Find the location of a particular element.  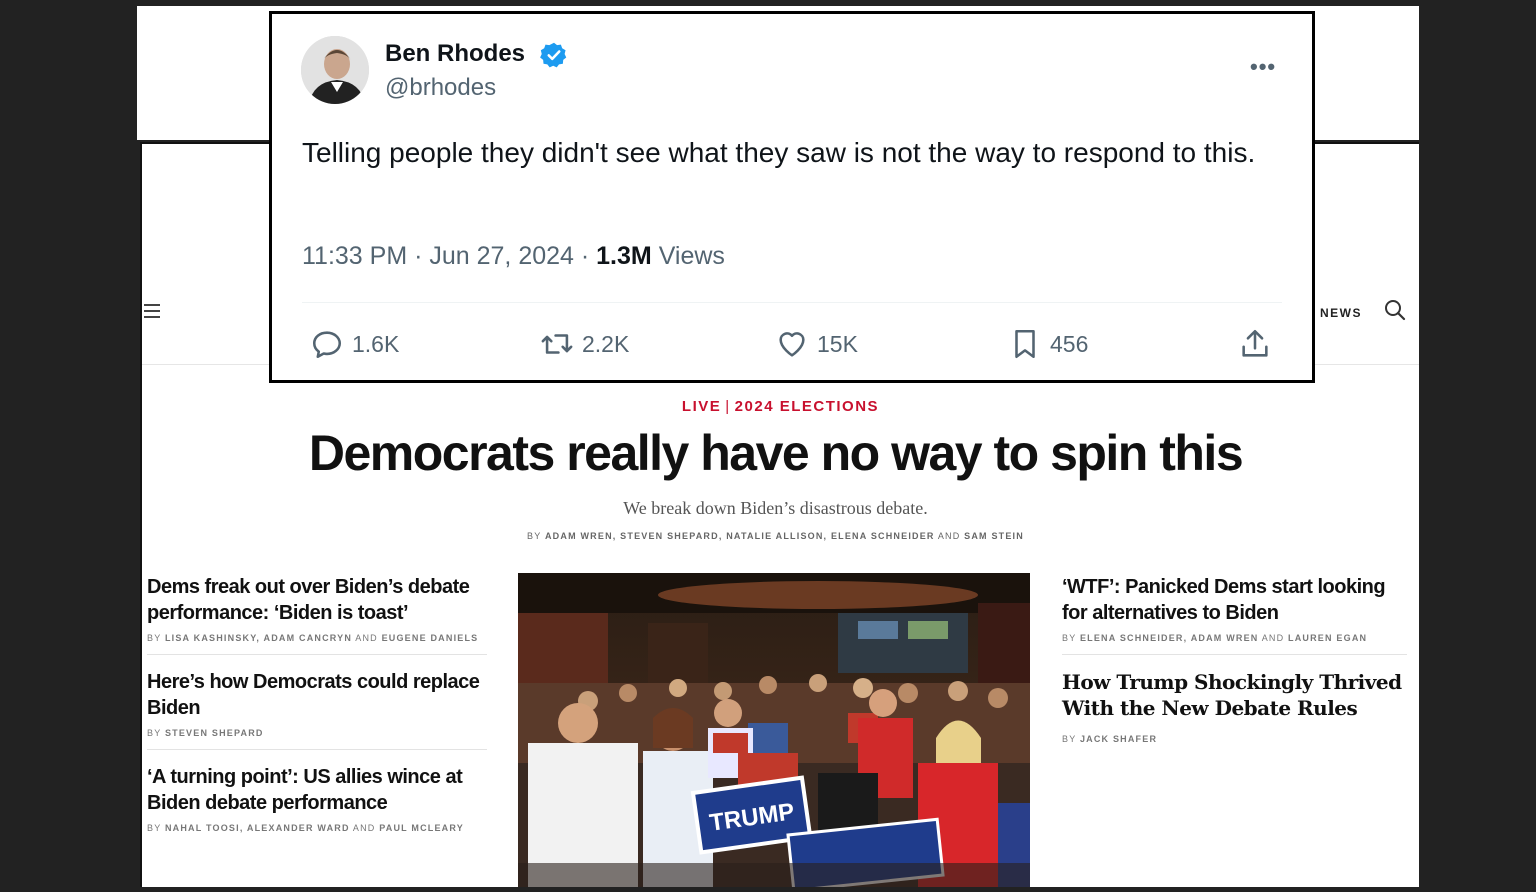

byline-last-author: LAUREN EGAN is located at coordinates (1328, 638).